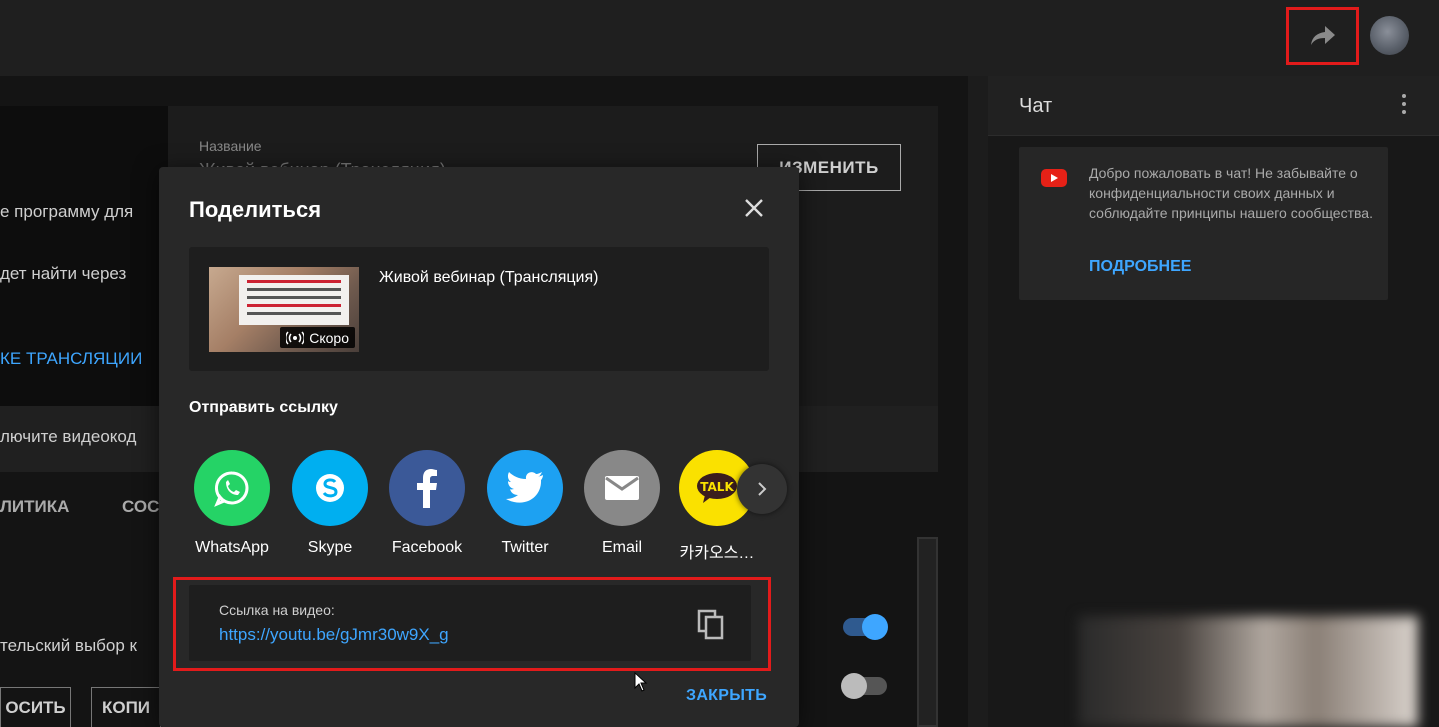  I want to click on share-skype-button: Skype, so click(330, 503).